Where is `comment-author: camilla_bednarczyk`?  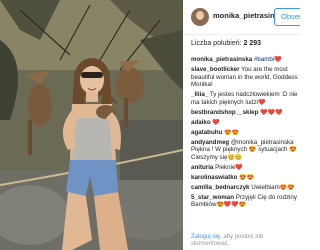 comment-author: camilla_bednarczyk is located at coordinates (220, 187).